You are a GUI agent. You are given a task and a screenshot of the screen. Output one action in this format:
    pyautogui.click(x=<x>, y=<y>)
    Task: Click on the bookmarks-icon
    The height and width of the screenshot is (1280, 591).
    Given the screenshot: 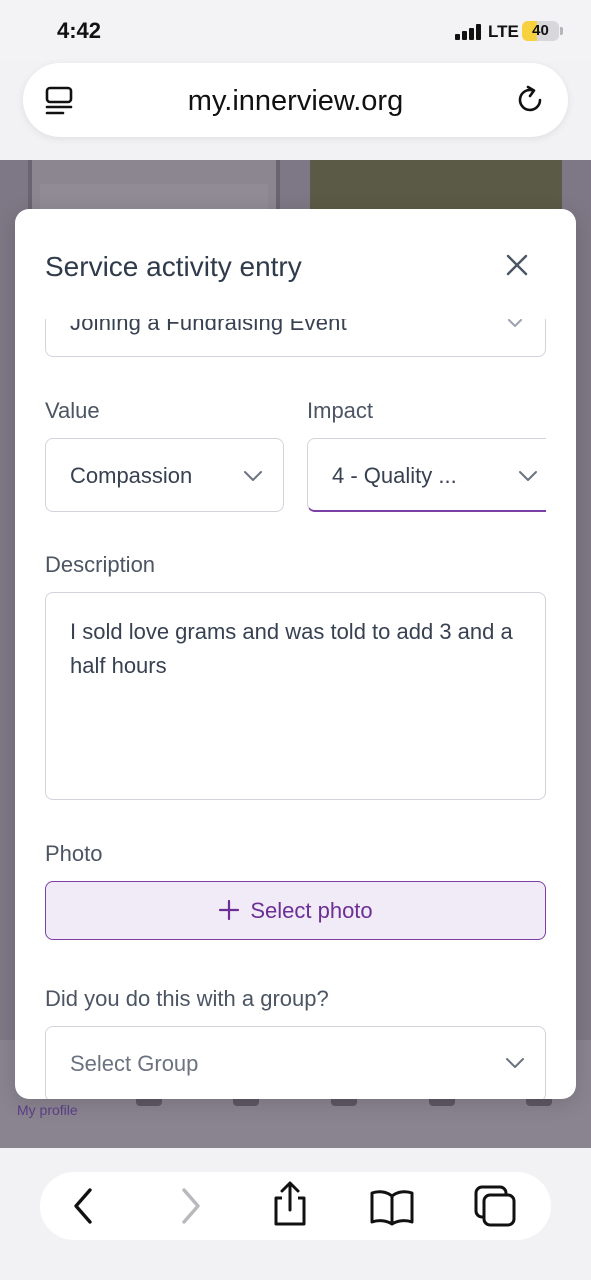 What is the action you would take?
    pyautogui.click(x=392, y=1206)
    